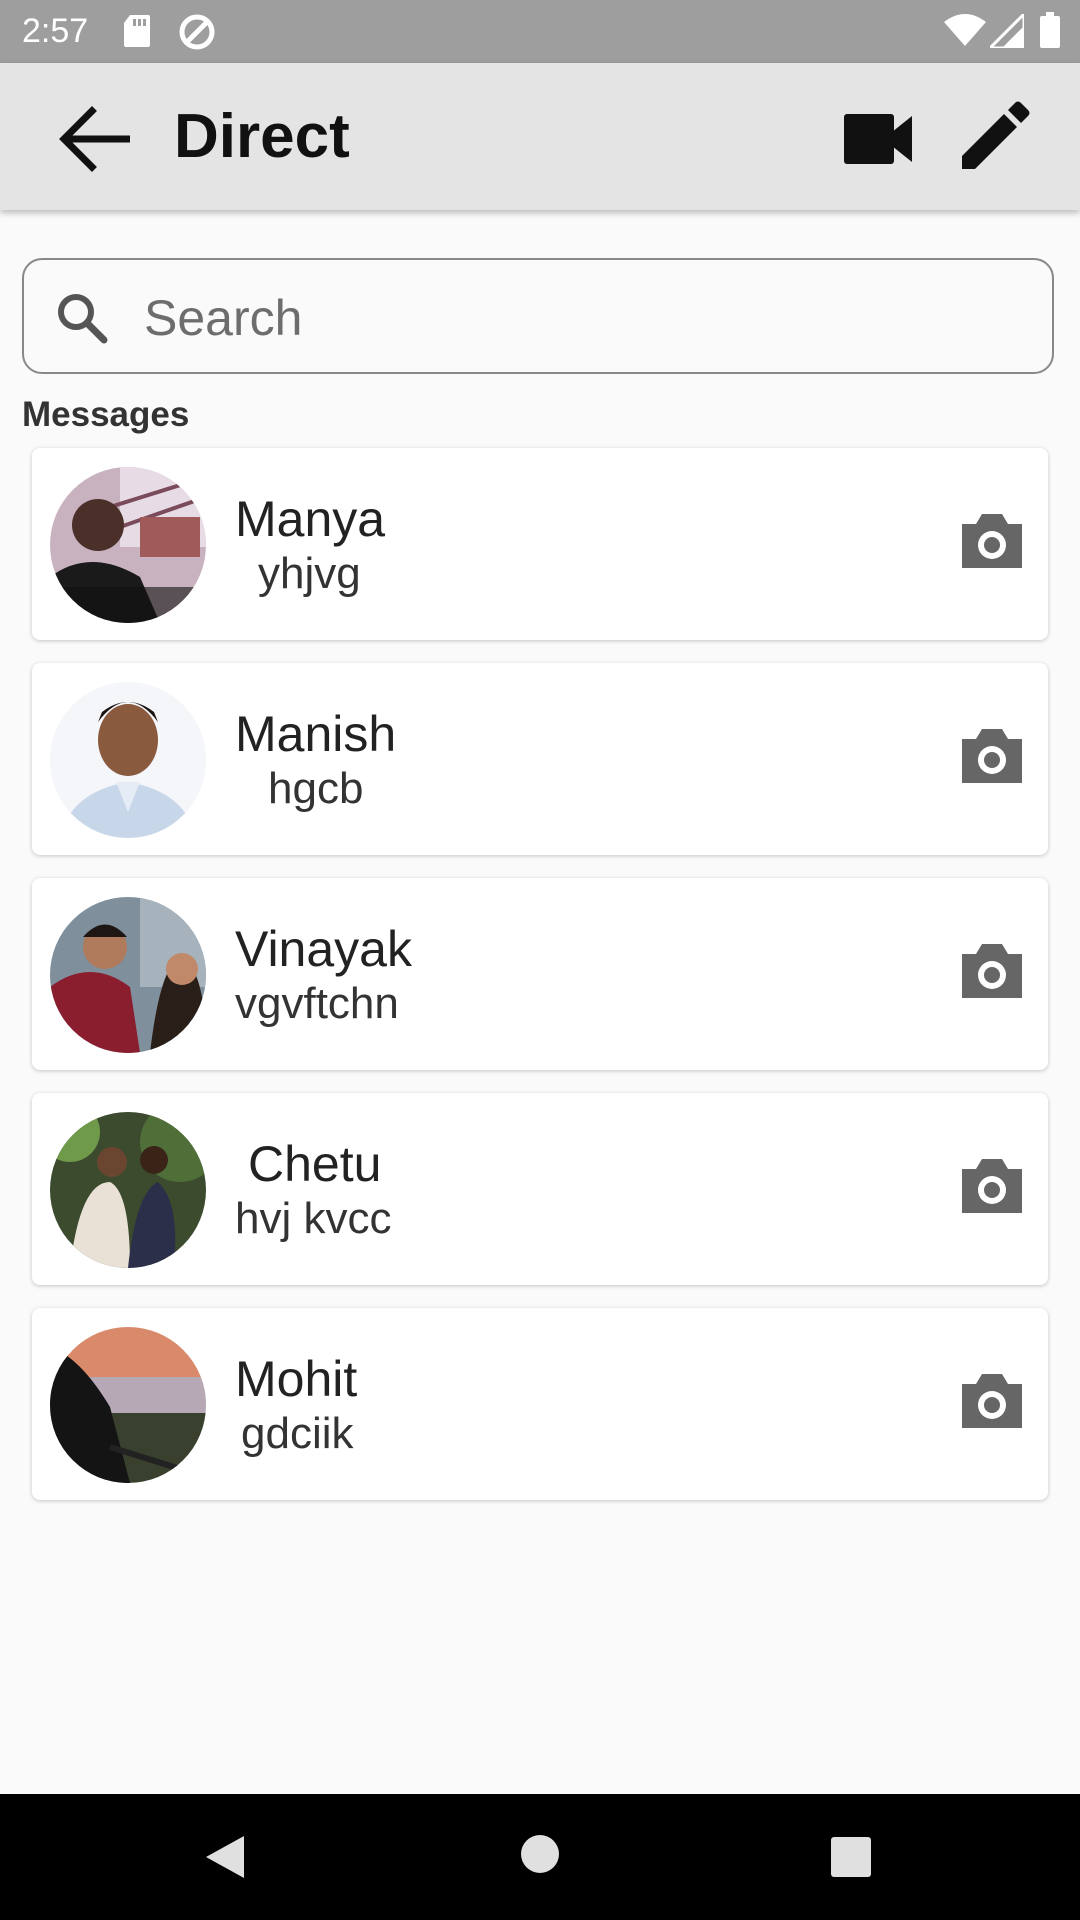  I want to click on search-box, so click(538, 316).